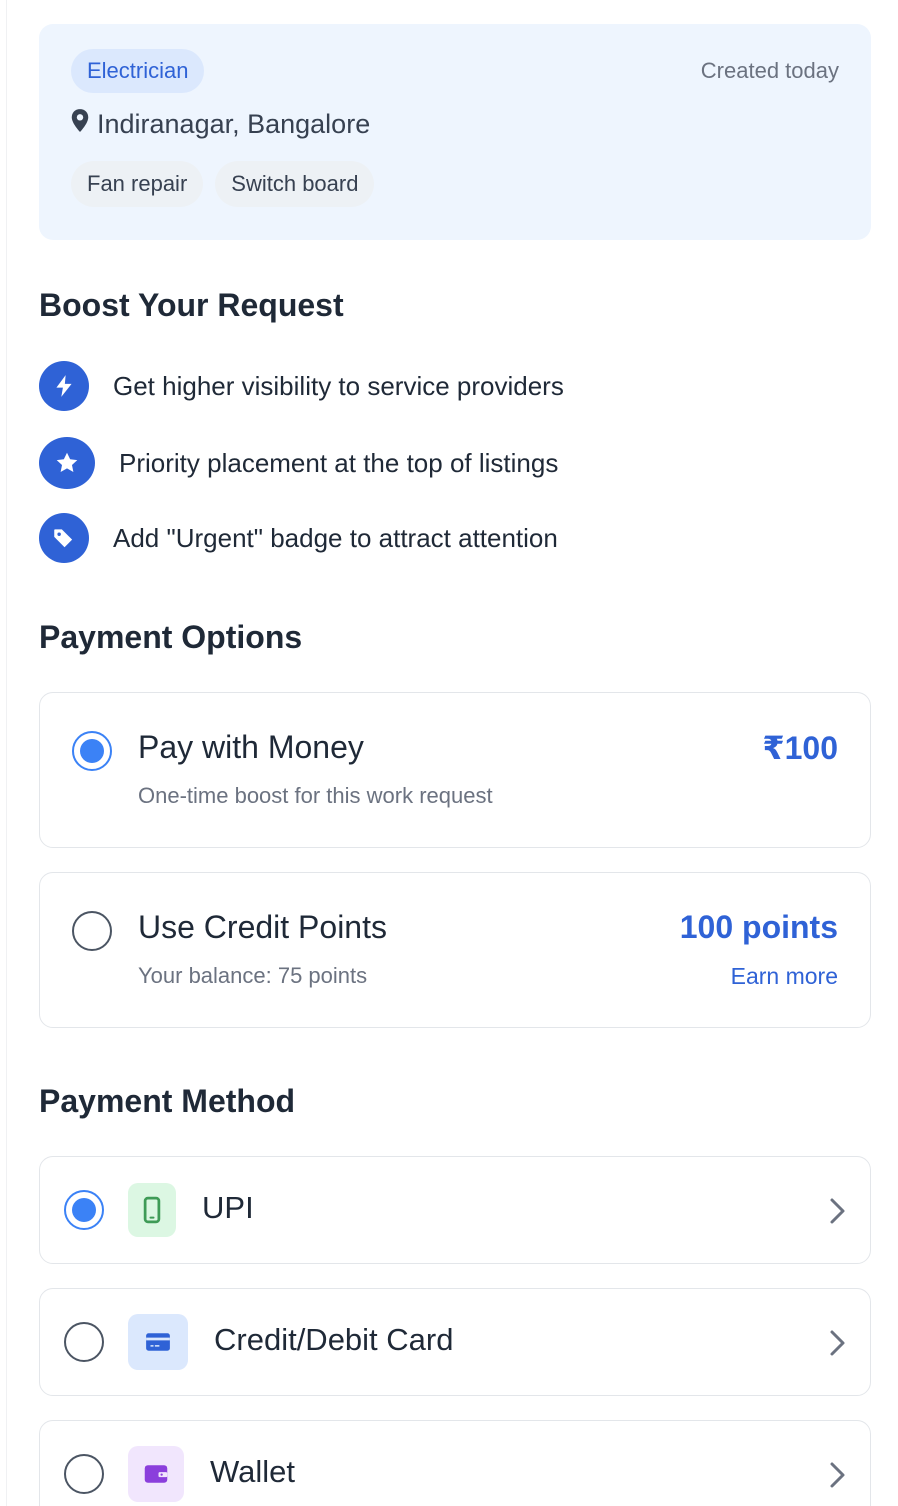 This screenshot has width=898, height=1506. I want to click on benefit-urgent-badge: Add "Urgent" badge to attract attention, so click(298, 538).